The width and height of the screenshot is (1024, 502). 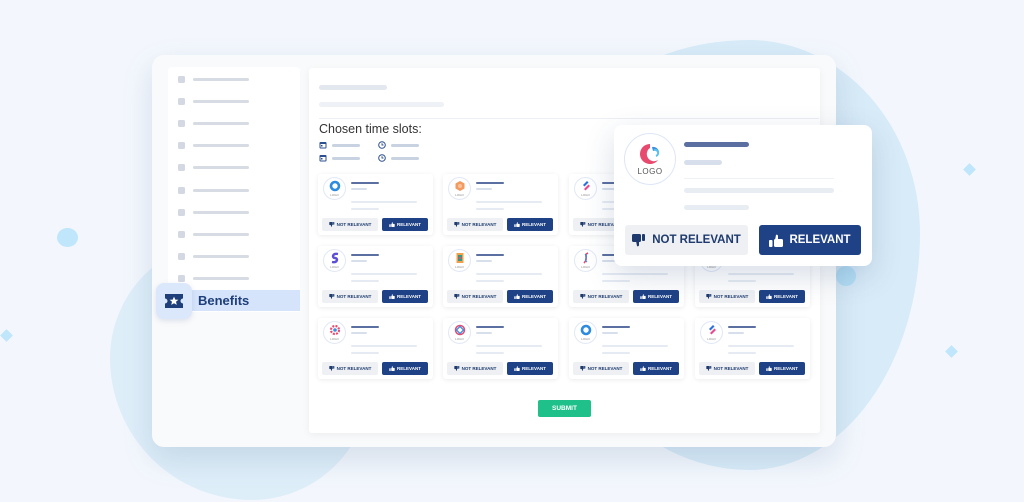 What do you see at coordinates (405, 158) in the screenshot?
I see `time-placeholder` at bounding box center [405, 158].